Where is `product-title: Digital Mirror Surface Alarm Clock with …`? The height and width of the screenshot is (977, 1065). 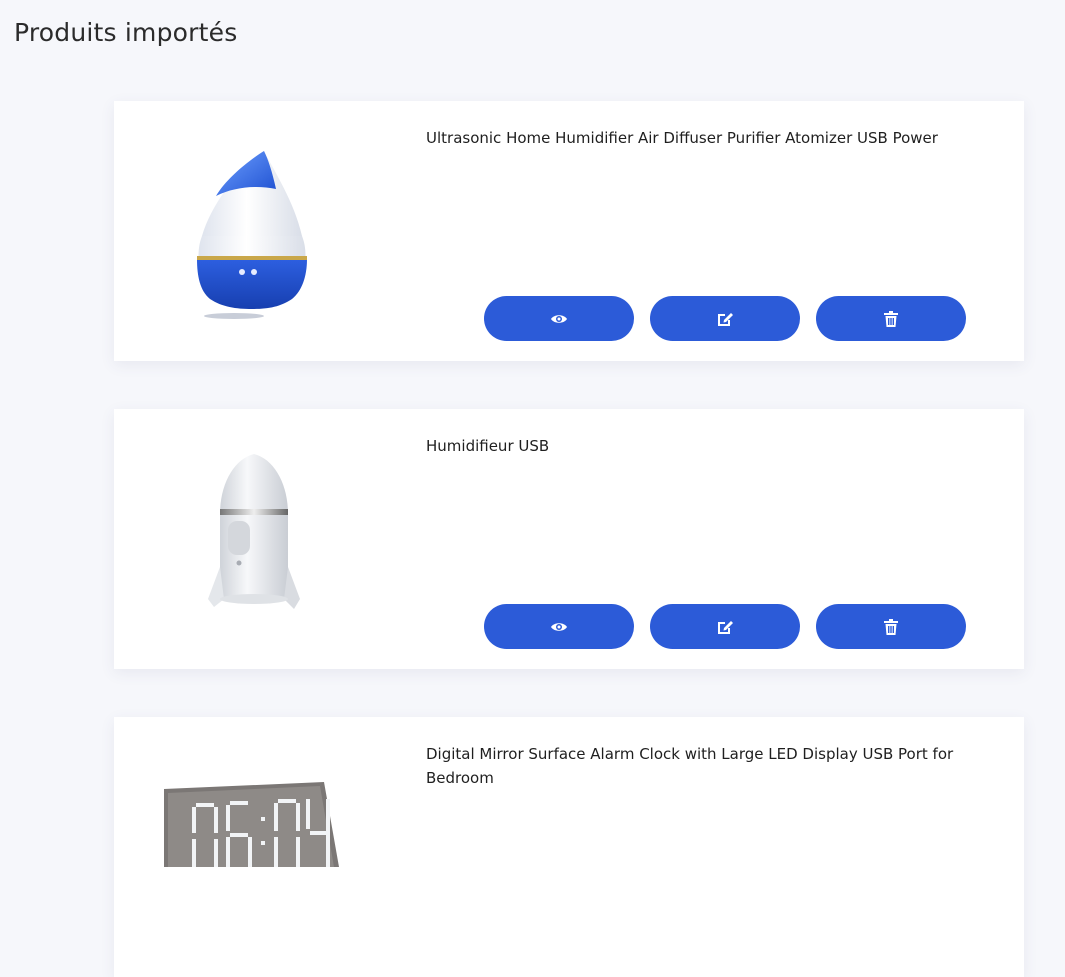 product-title: Digital Mirror Surface Alarm Clock with … is located at coordinates (696, 766).